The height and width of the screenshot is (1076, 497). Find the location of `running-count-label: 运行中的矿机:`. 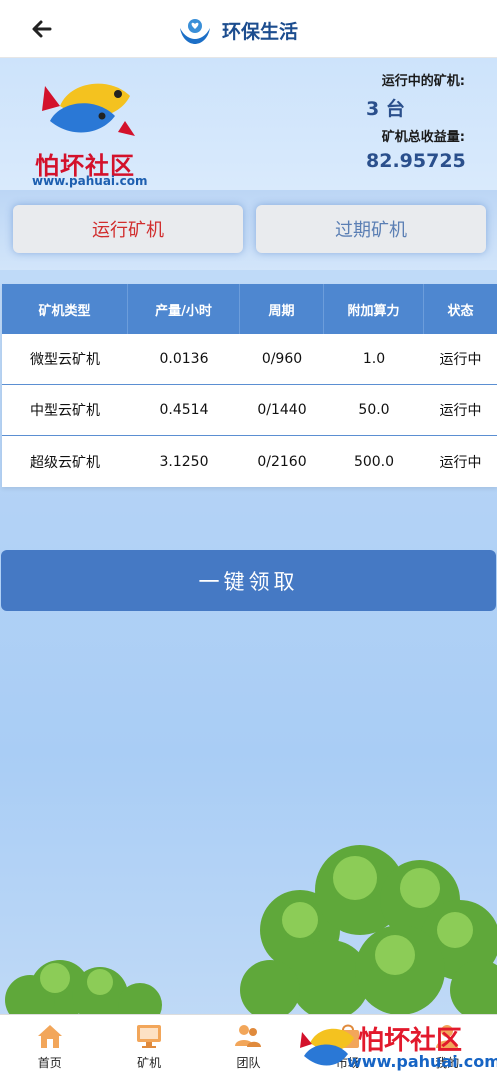

running-count-label: 运行中的矿机: is located at coordinates (423, 81).